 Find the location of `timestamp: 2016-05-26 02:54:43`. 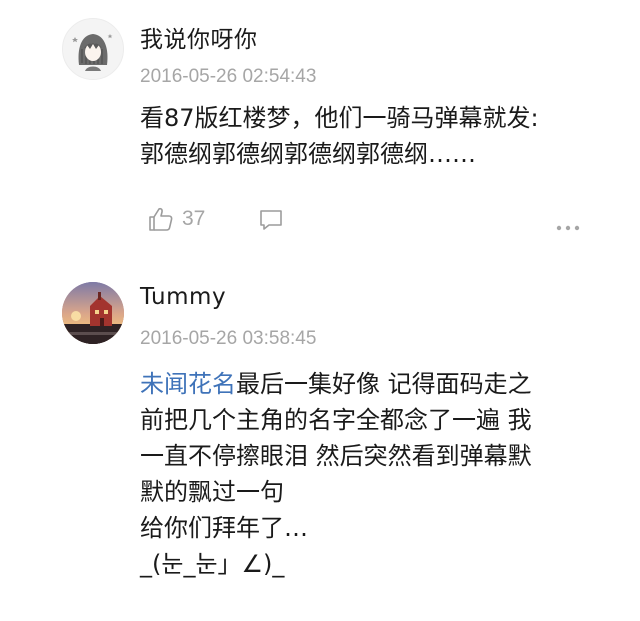

timestamp: 2016-05-26 02:54:43 is located at coordinates (228, 76).